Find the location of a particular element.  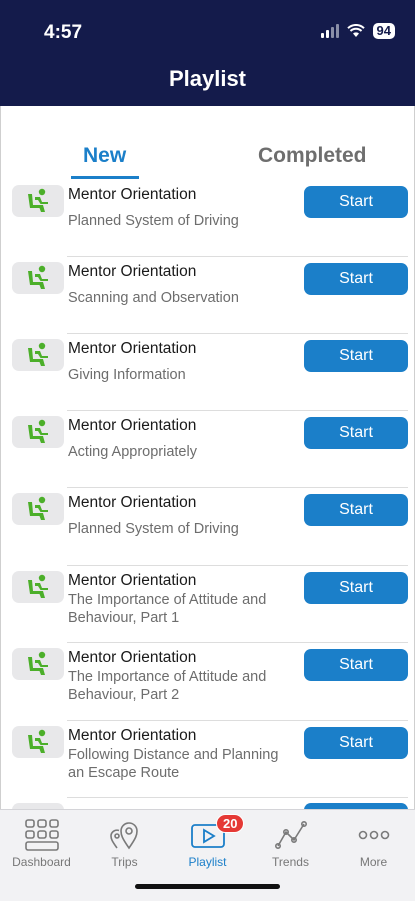

tab-label: More is located at coordinates (373, 862).